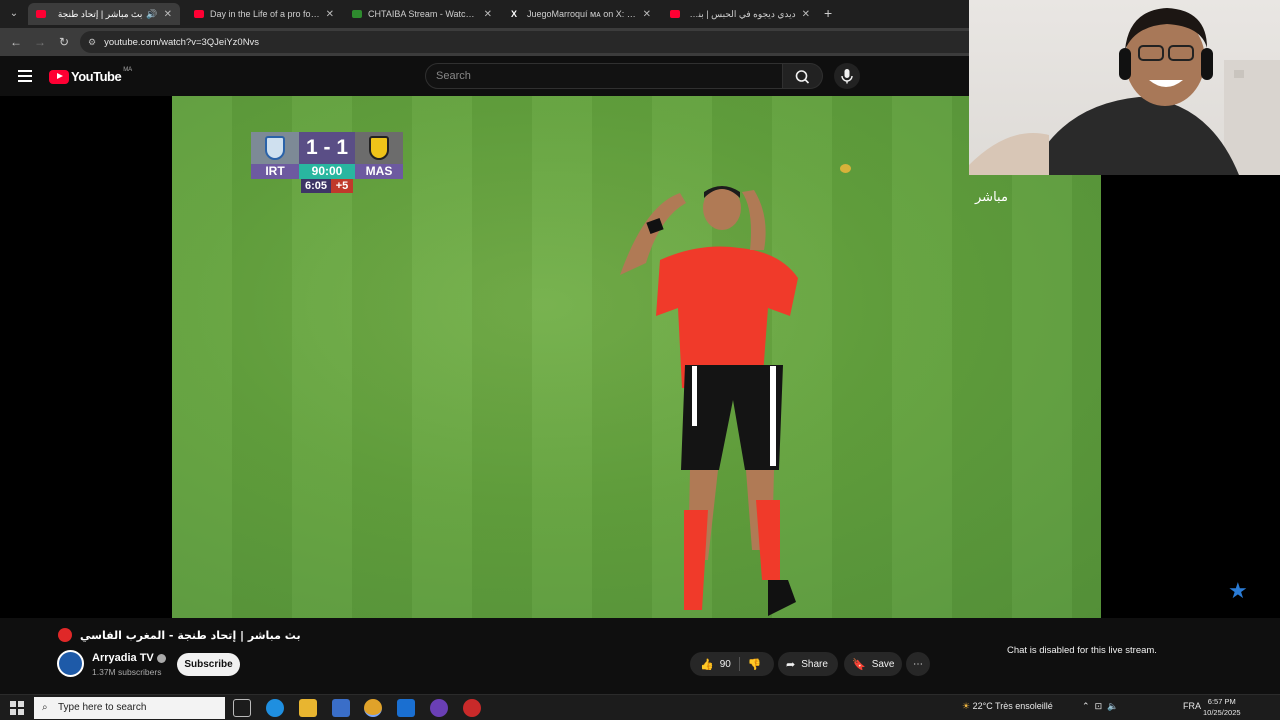 Image resolution: width=1280 pixels, height=720 pixels. What do you see at coordinates (1086, 706) in the screenshot?
I see `chevron-up-icon: ⌃` at bounding box center [1086, 706].